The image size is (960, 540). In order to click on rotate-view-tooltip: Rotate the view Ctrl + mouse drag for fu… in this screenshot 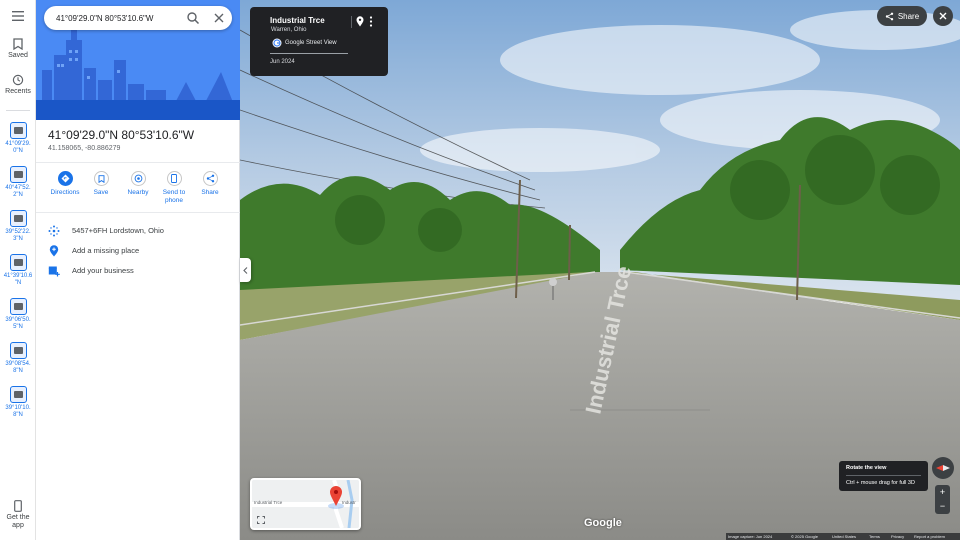, I will do `click(883, 476)`.